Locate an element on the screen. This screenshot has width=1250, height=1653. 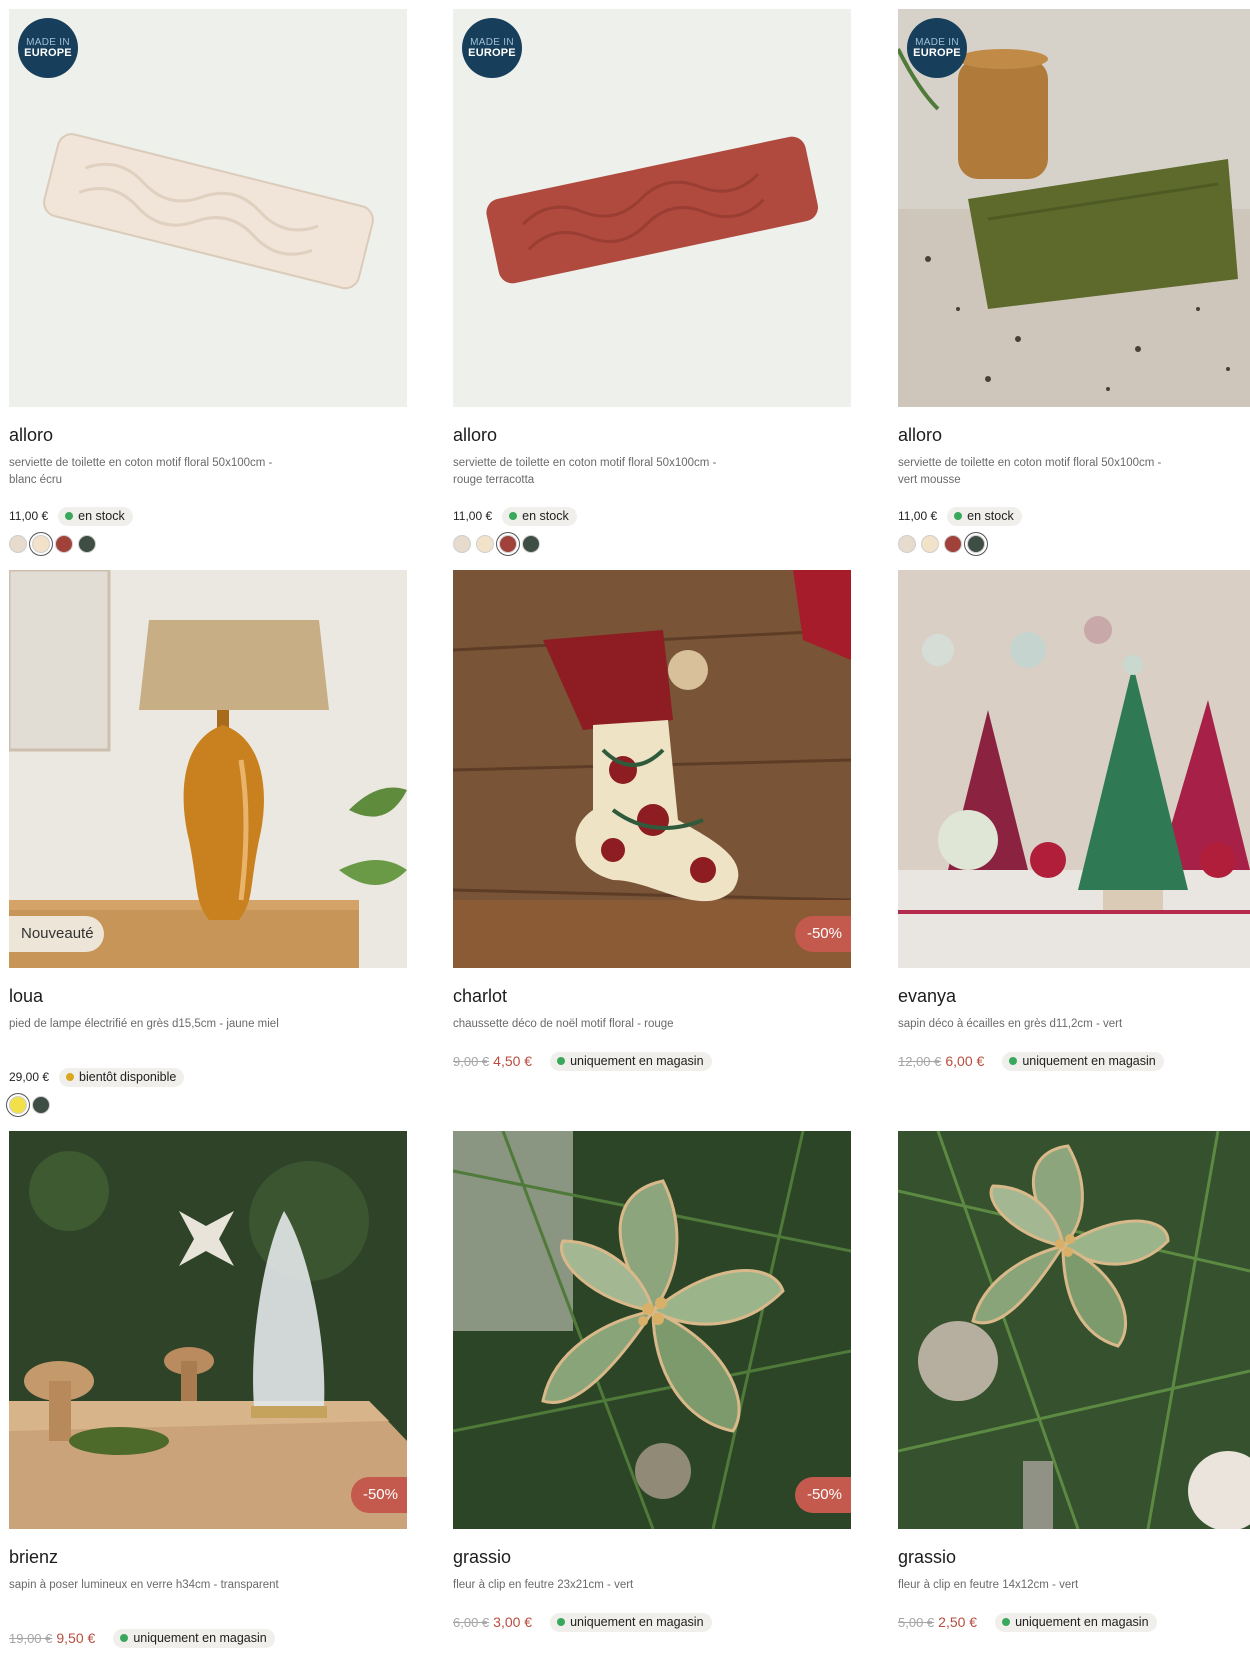
product-description: fleur à clip en feutre 23x21cm - vert is located at coordinates (543, 1585).